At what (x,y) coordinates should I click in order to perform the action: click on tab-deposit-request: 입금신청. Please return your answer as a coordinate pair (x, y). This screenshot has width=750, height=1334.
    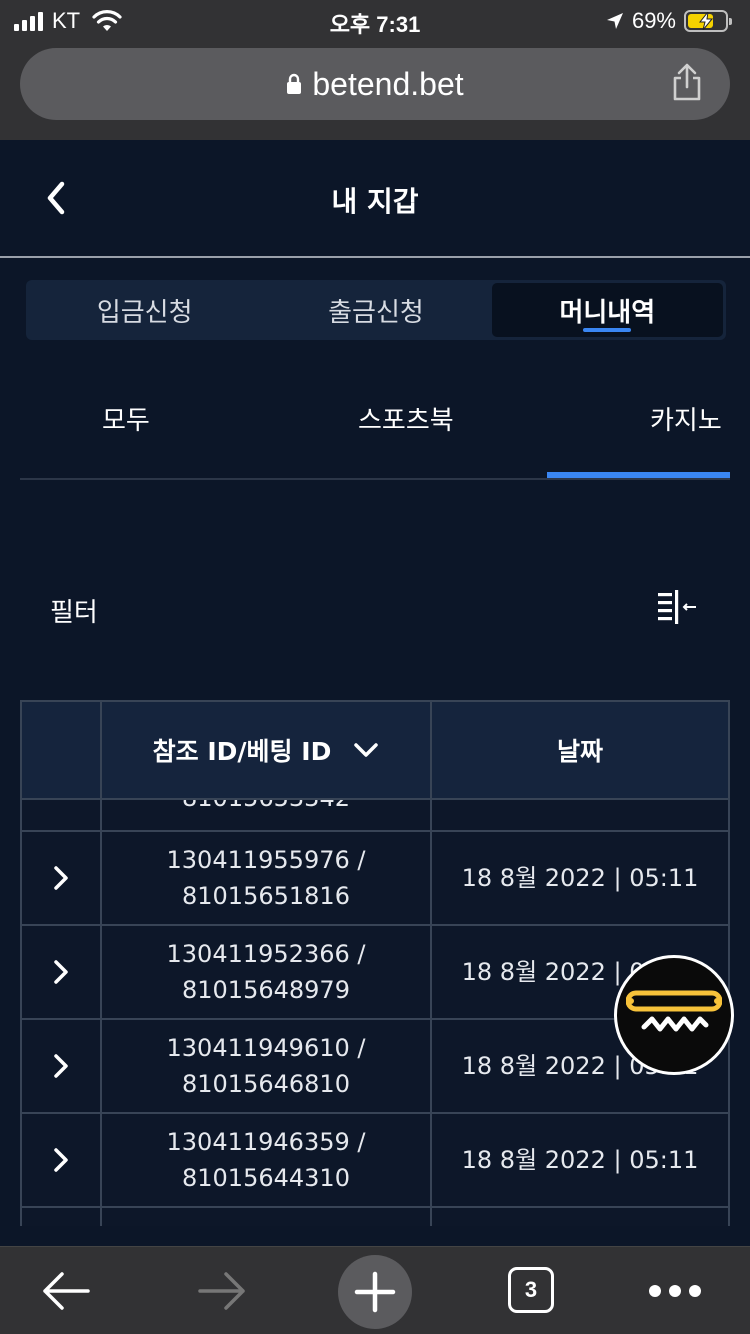
    Looking at the image, I should click on (144, 310).